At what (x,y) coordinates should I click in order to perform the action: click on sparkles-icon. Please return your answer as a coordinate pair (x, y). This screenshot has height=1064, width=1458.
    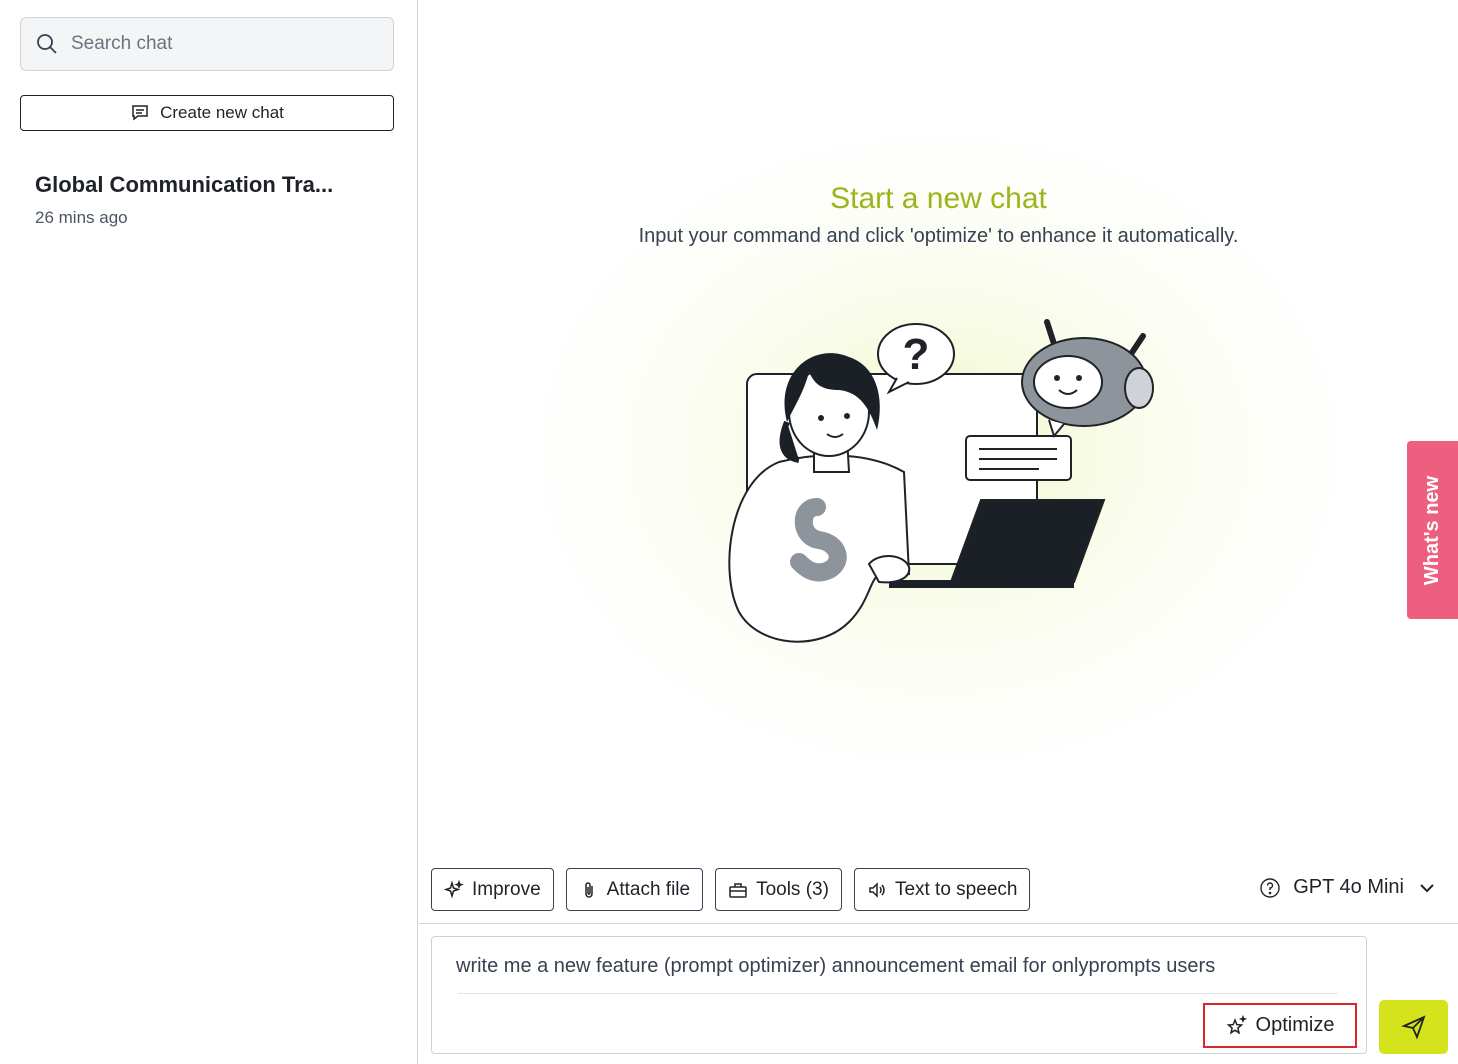
    Looking at the image, I should click on (454, 889).